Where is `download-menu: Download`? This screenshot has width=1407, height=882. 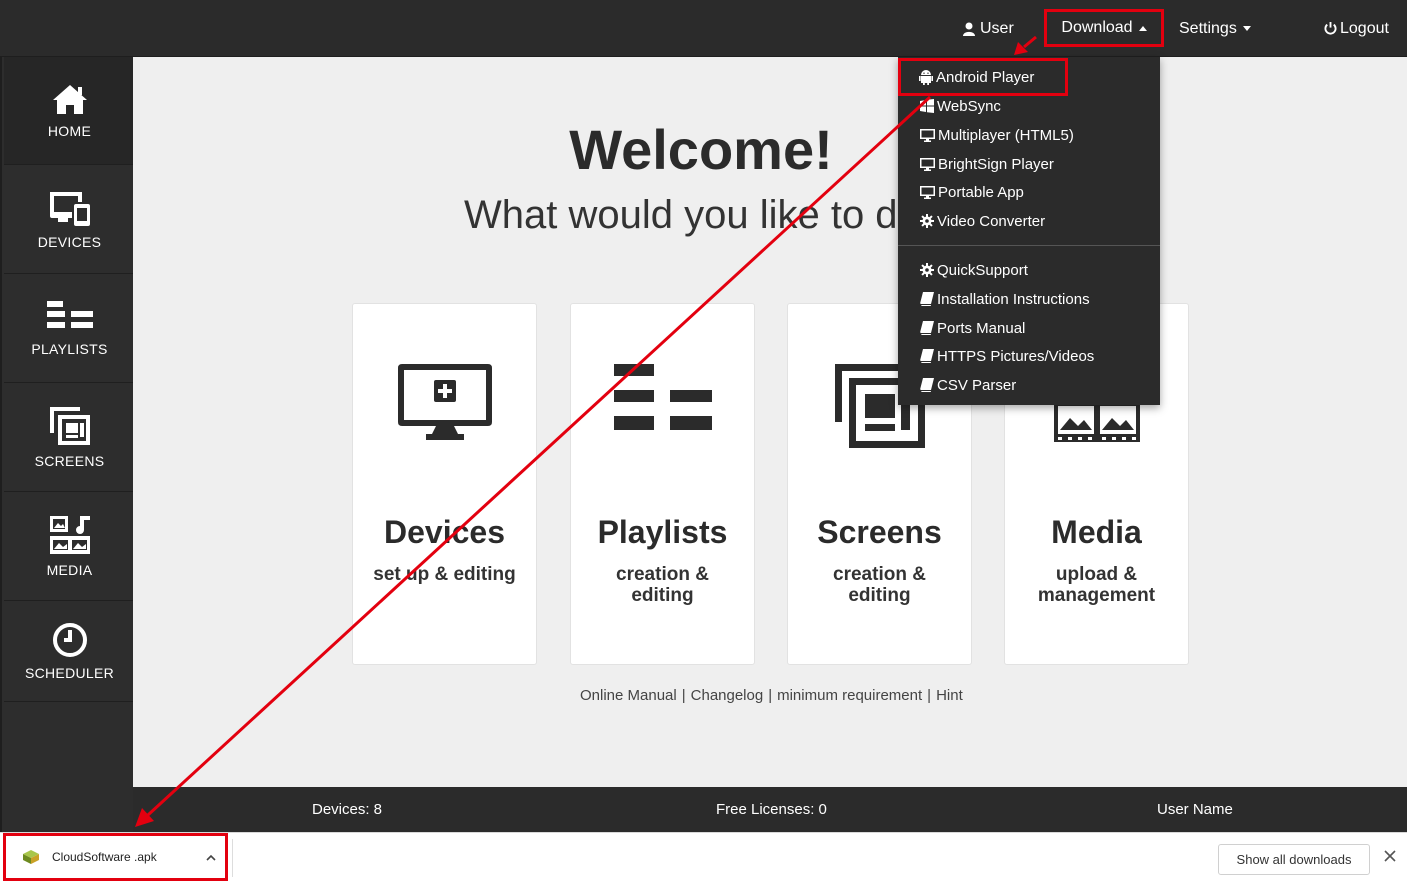 download-menu: Download is located at coordinates (1104, 28).